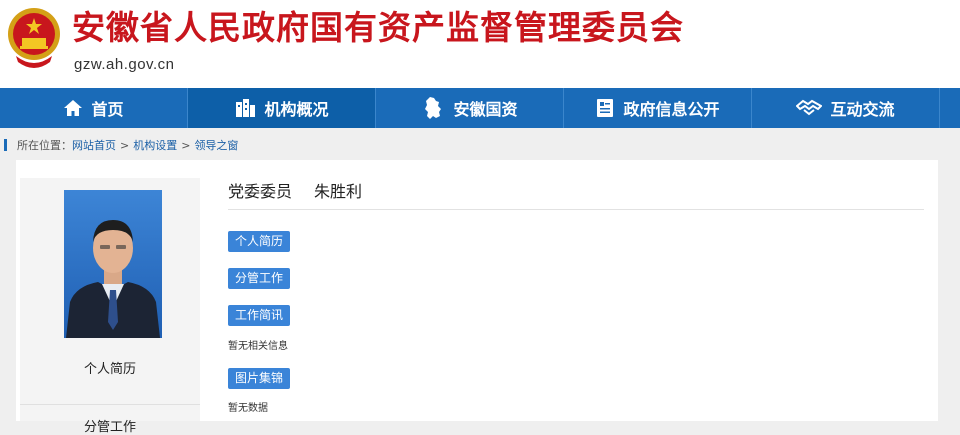 This screenshot has height=435, width=960. I want to click on home-icon, so click(73, 108).